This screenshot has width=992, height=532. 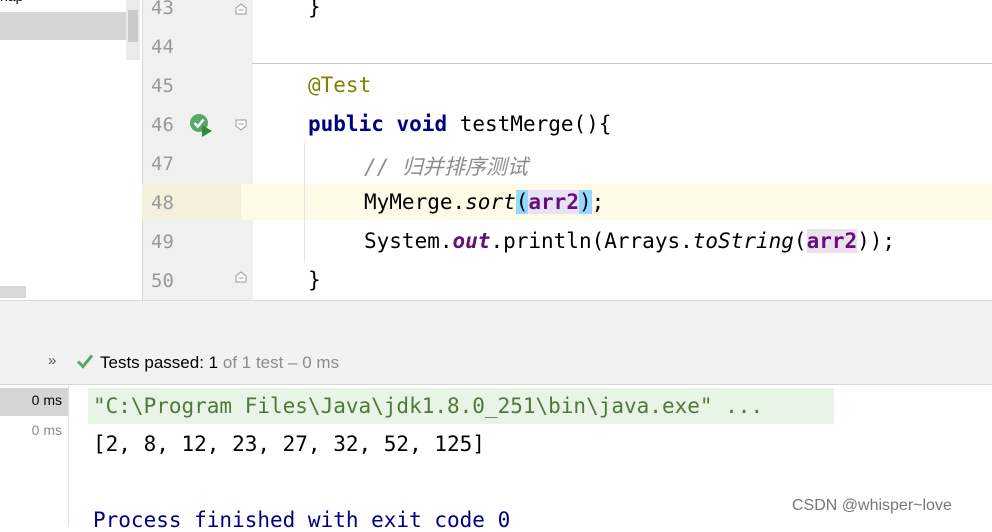 I want to click on line-number: 48, so click(x=162, y=203).